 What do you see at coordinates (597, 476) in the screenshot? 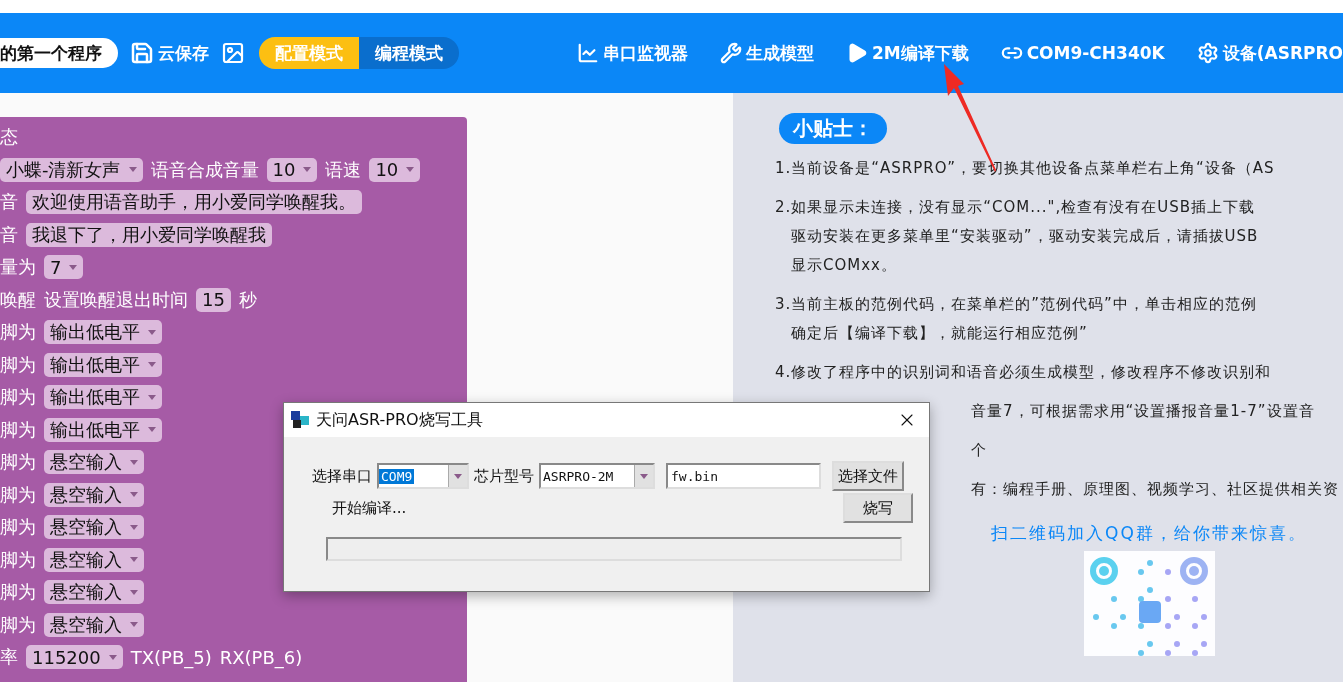
I see `chip-select: ASRPRO-2M` at bounding box center [597, 476].